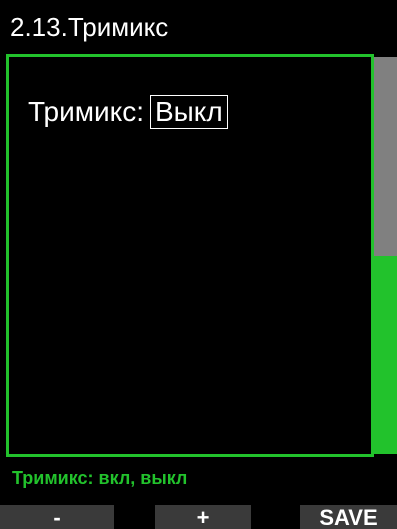  I want to click on minus-button: -, so click(57, 517).